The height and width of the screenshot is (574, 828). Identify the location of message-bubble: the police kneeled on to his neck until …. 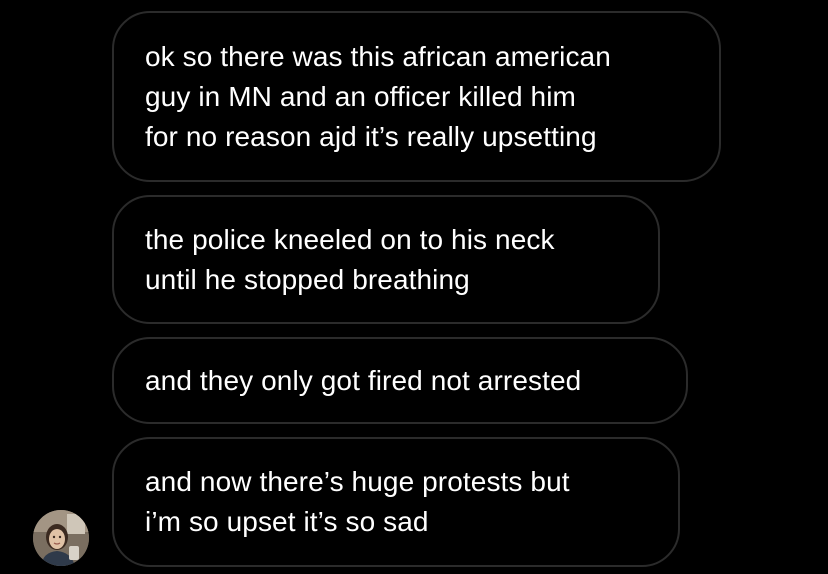
(386, 259).